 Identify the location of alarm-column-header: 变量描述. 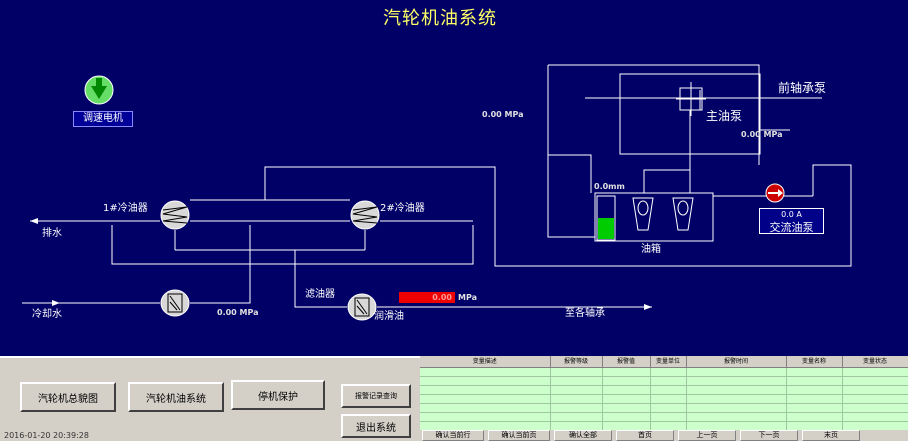
(485, 362).